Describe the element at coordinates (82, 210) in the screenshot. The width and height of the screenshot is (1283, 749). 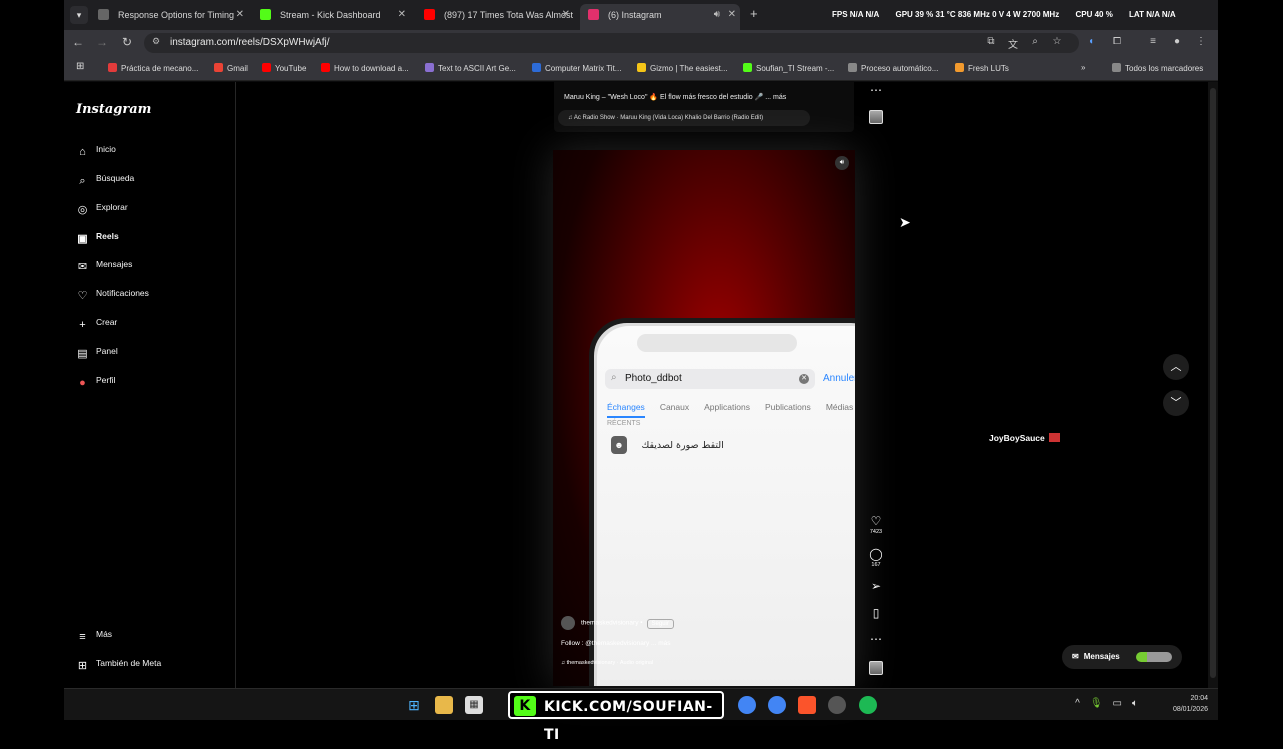
I see `compass-icon: ◎` at that location.